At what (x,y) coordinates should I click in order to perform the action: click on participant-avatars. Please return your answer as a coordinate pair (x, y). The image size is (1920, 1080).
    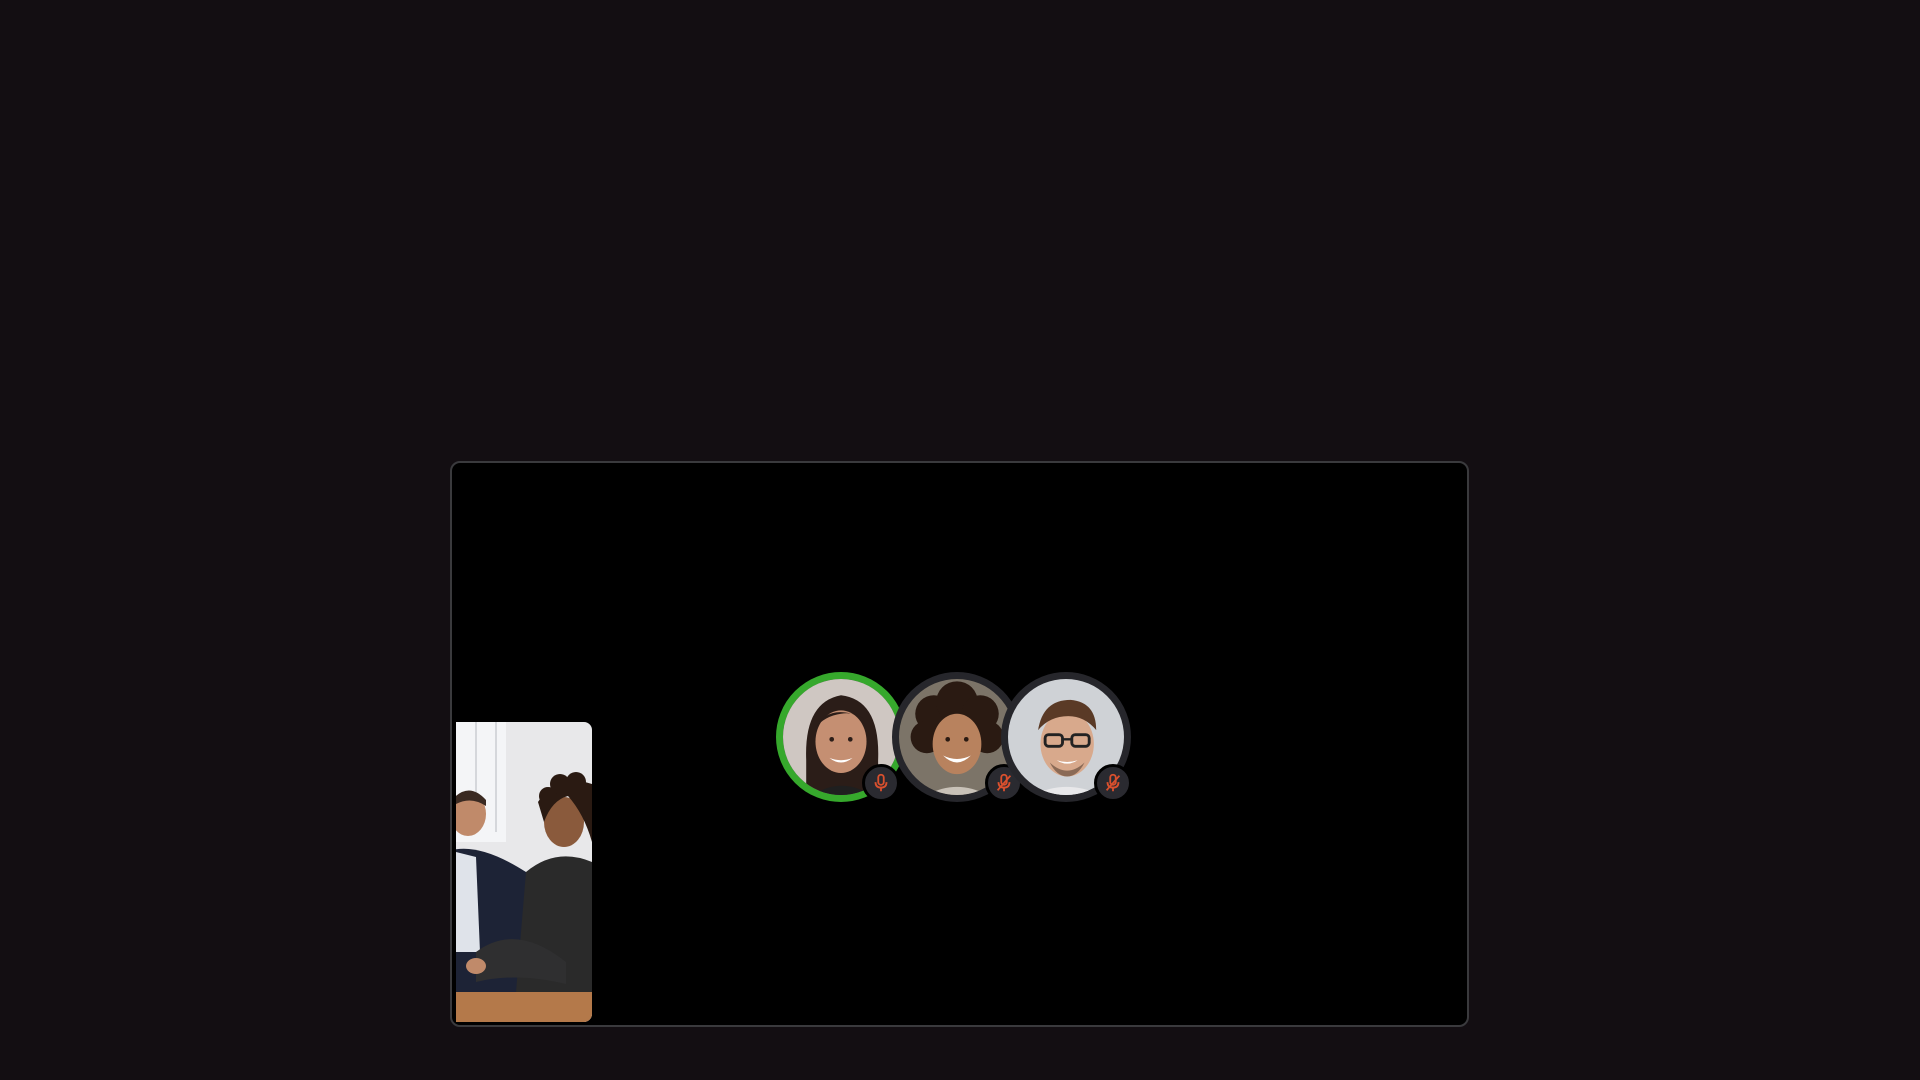
    Looking at the image, I should click on (966, 747).